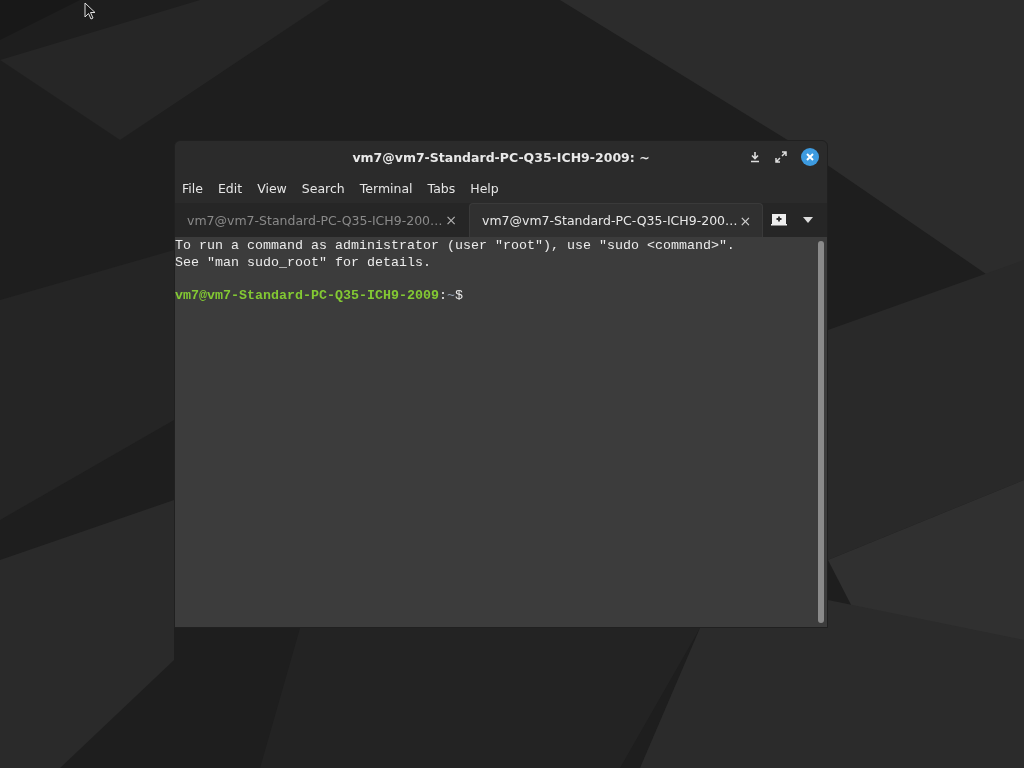 The height and width of the screenshot is (768, 1024). I want to click on terminal-output-line: To run a command as administrator (user "root"), use "sudo <command>"., so click(455, 246).